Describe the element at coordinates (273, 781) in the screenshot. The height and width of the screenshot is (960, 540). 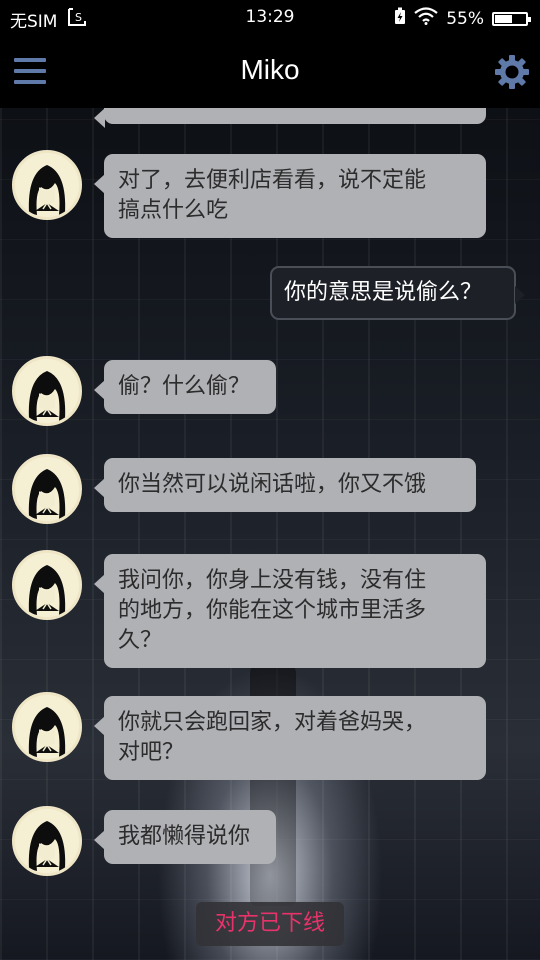
I see `silhouette-figure-image` at that location.